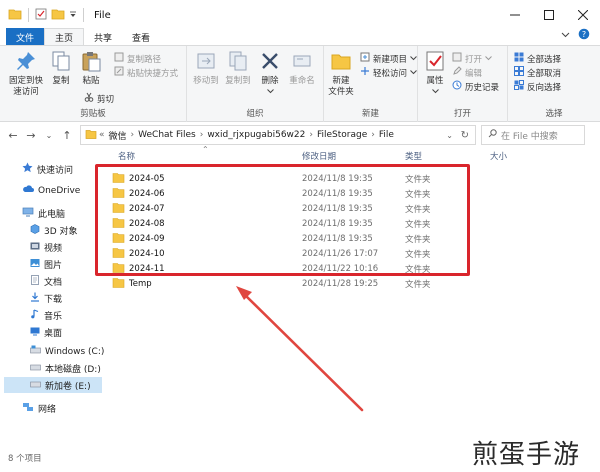  I want to click on annotation-arrow, so click(300, 349).